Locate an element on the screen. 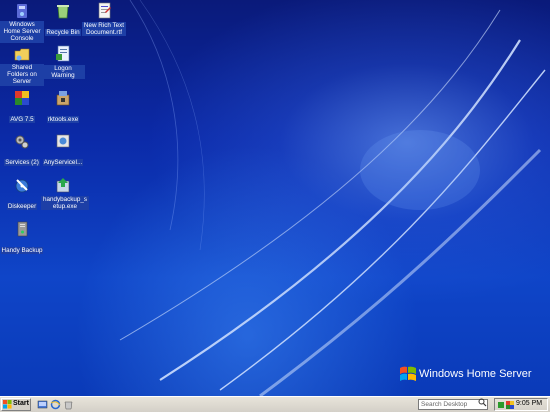 Image resolution: width=550 pixels, height=412 pixels. rktools-installer-icon is located at coordinates (63, 98).